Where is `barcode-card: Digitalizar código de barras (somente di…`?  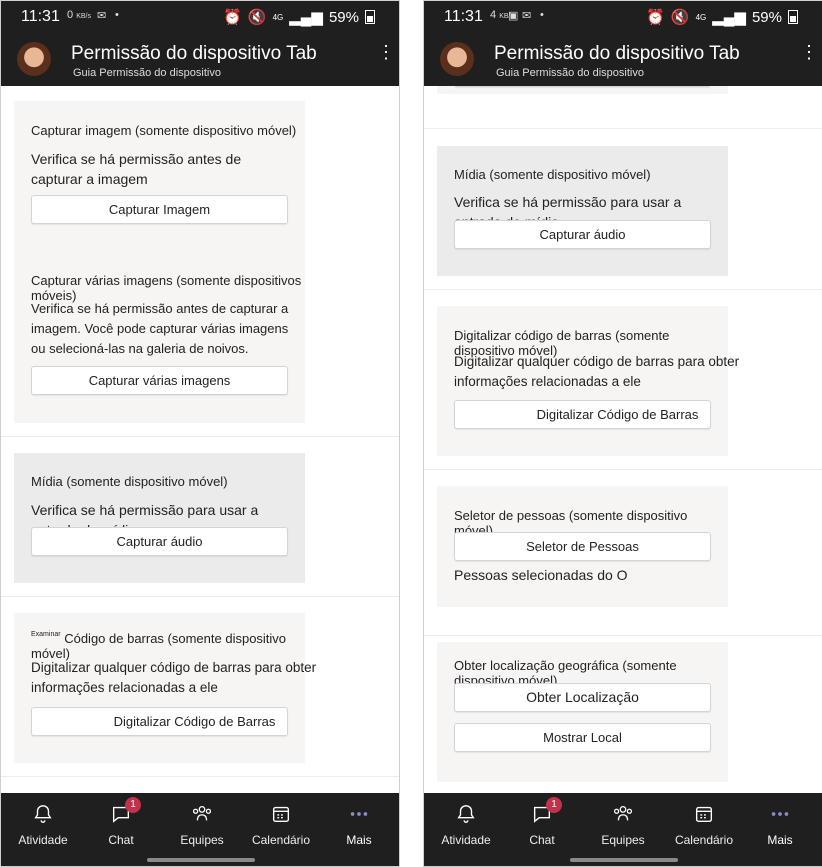 barcode-card: Digitalizar código de barras (somente di… is located at coordinates (588, 381).